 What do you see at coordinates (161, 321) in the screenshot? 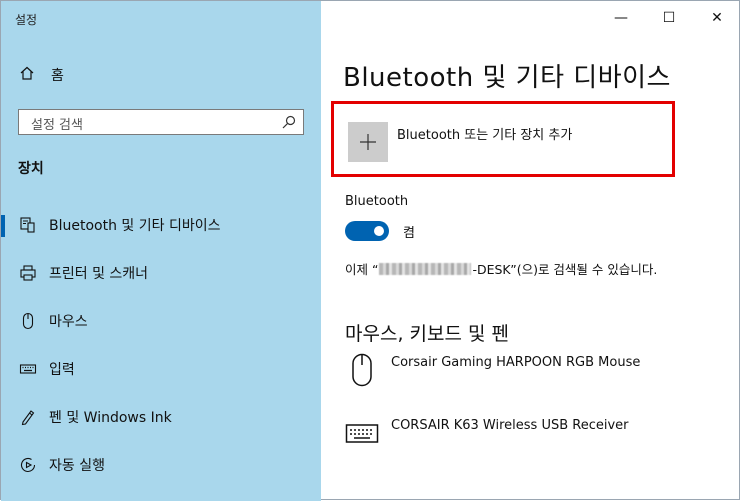
I see `sidebar-item-mouse: 마우스` at bounding box center [161, 321].